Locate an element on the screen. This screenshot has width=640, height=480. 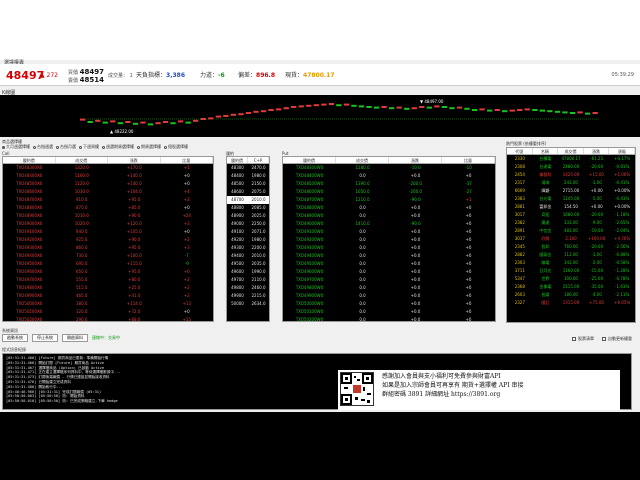
table-row: 49800 2460.0 is located at coordinates (248, 288).